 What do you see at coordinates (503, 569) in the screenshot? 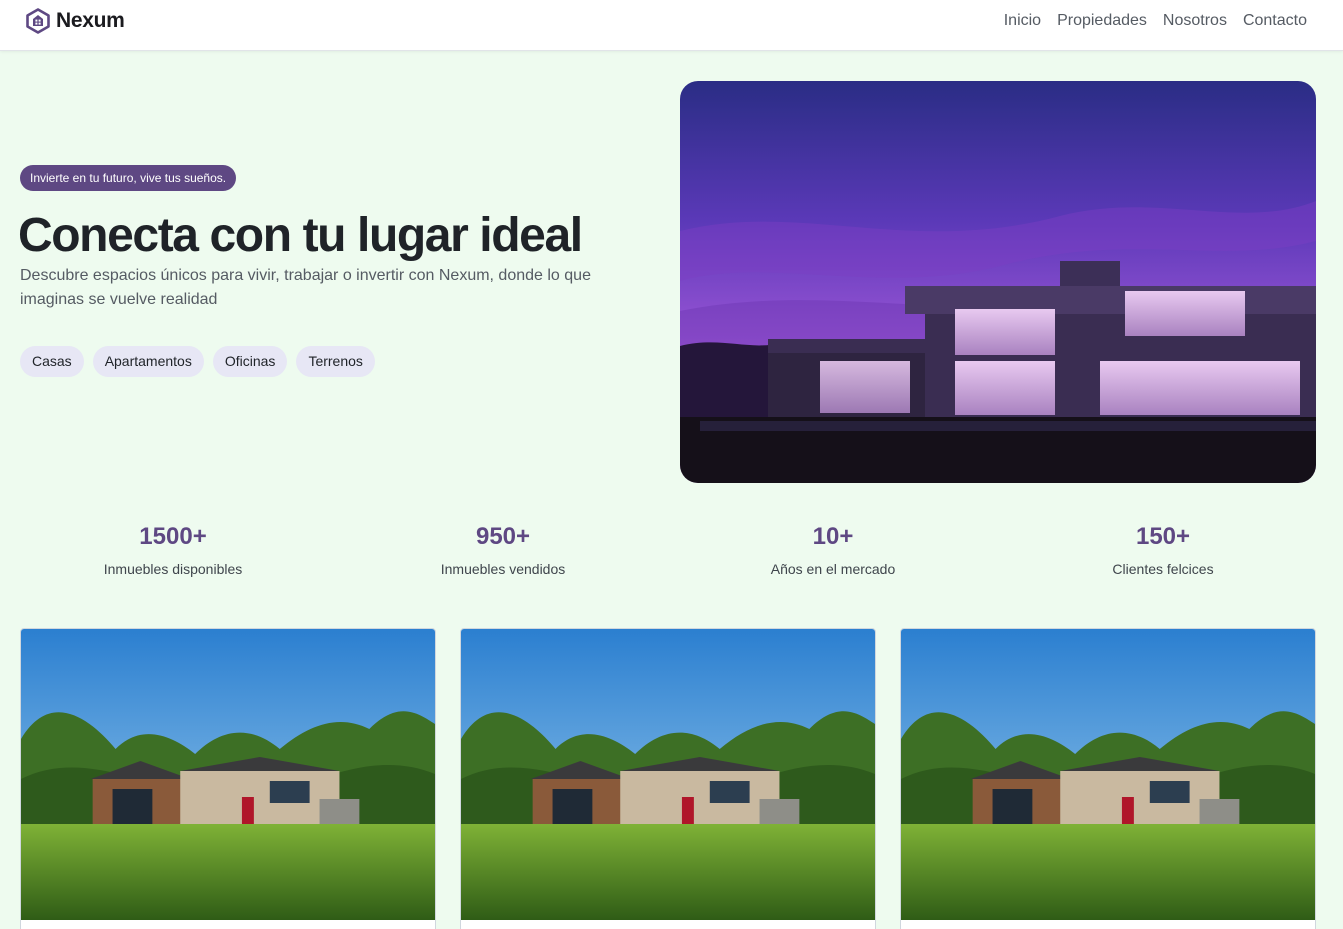
I see `stat-label: Inmuebles vendidos` at bounding box center [503, 569].